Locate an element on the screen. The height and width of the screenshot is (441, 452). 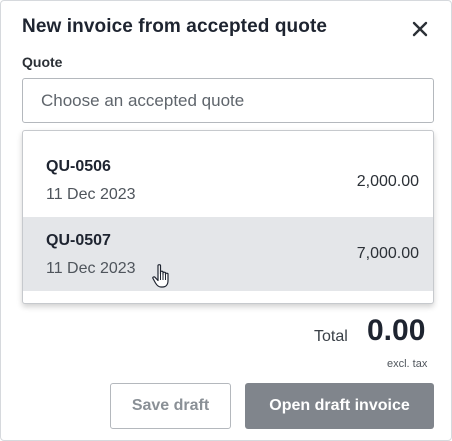
quote-option-amount: 7,000.00 is located at coordinates (387, 253).